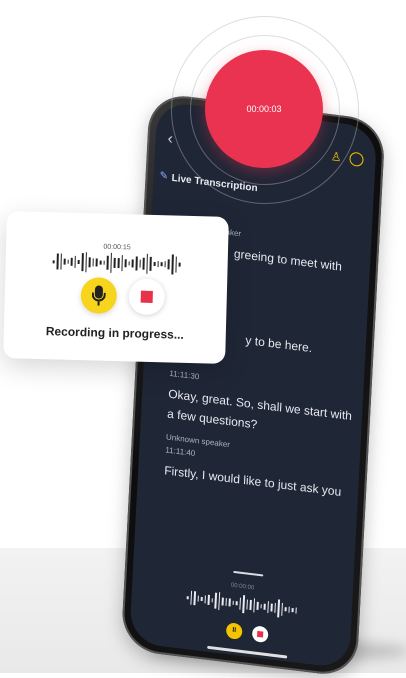  Describe the element at coordinates (163, 176) in the screenshot. I see `edit-pen-icon: ✎` at that location.